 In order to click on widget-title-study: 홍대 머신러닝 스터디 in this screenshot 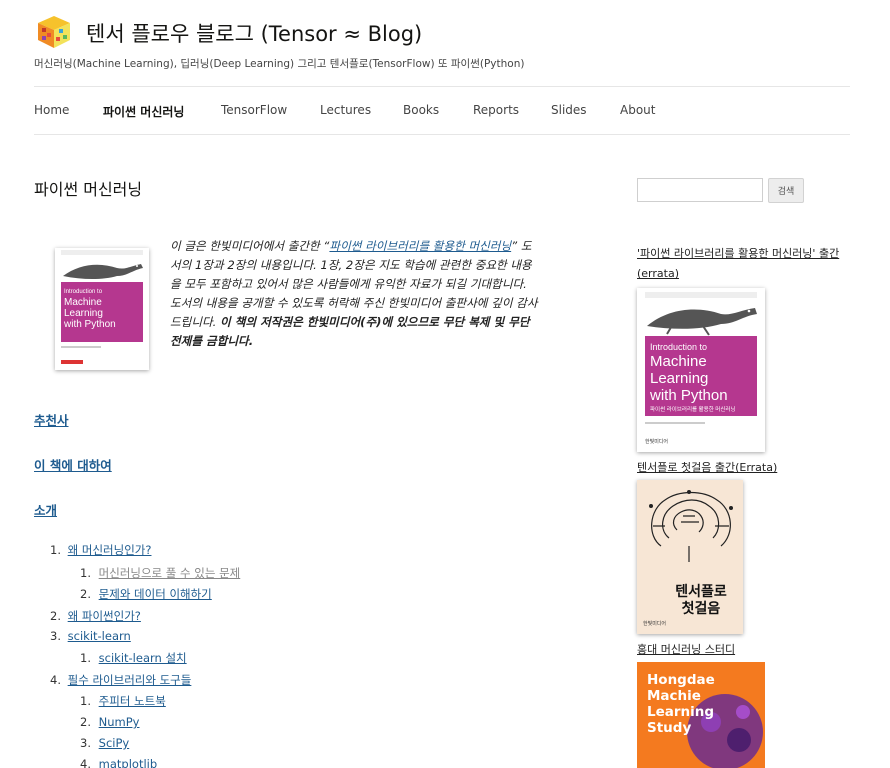, I will do `click(686, 650)`.